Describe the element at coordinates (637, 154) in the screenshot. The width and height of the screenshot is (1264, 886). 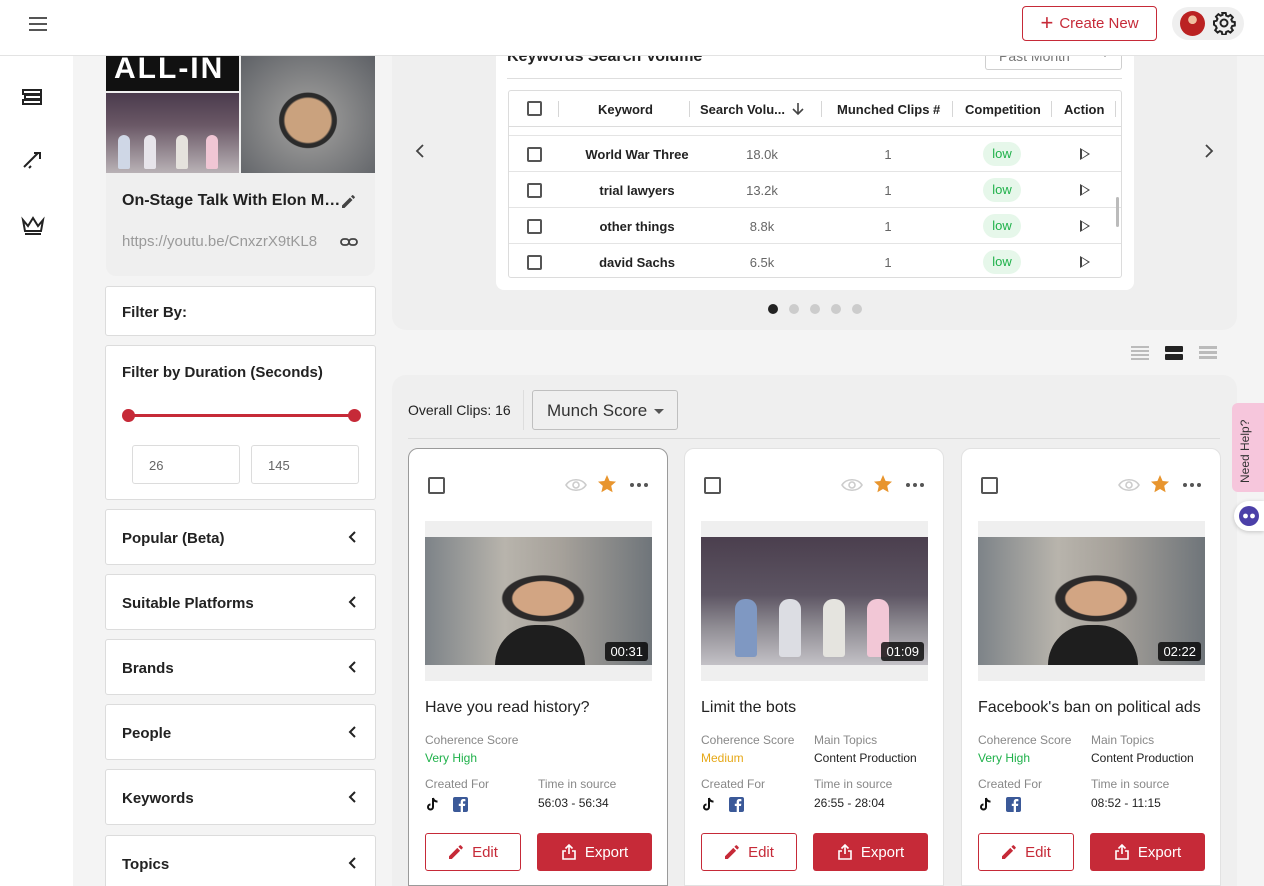
I see `keyword-cell: World War Three` at that location.